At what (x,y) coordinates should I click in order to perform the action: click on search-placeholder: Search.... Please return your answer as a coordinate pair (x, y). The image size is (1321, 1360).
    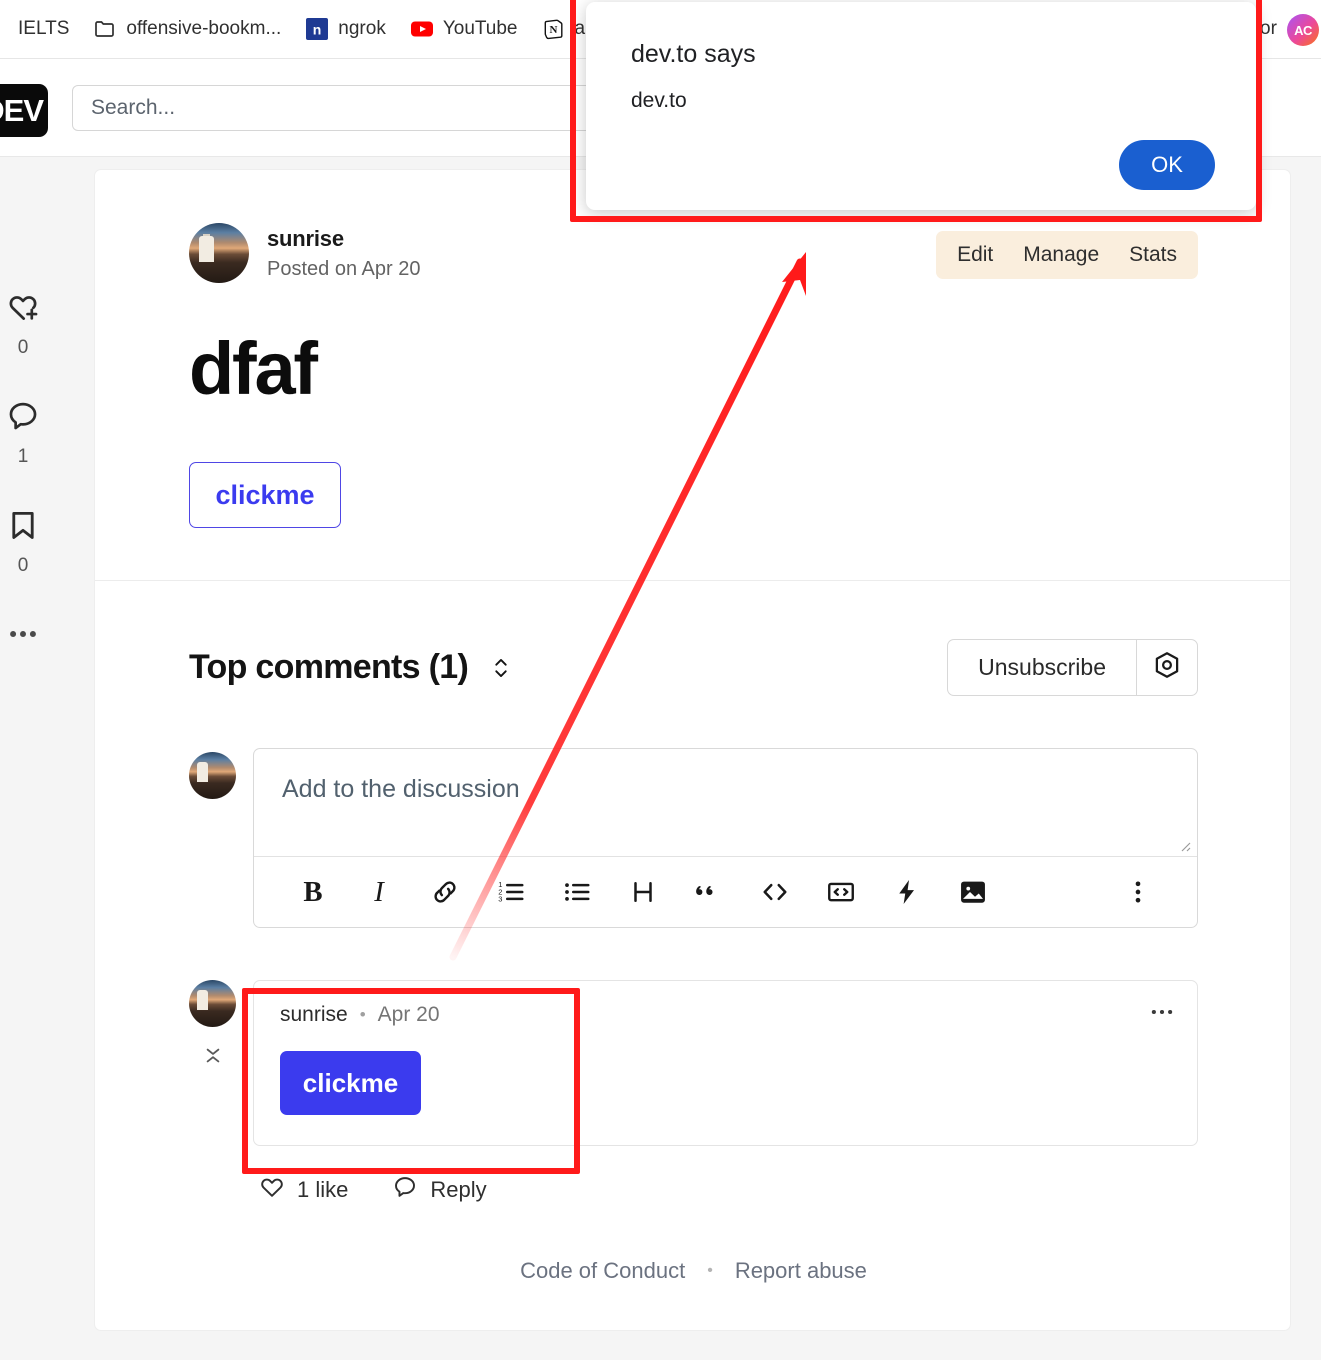
    Looking at the image, I should click on (133, 107).